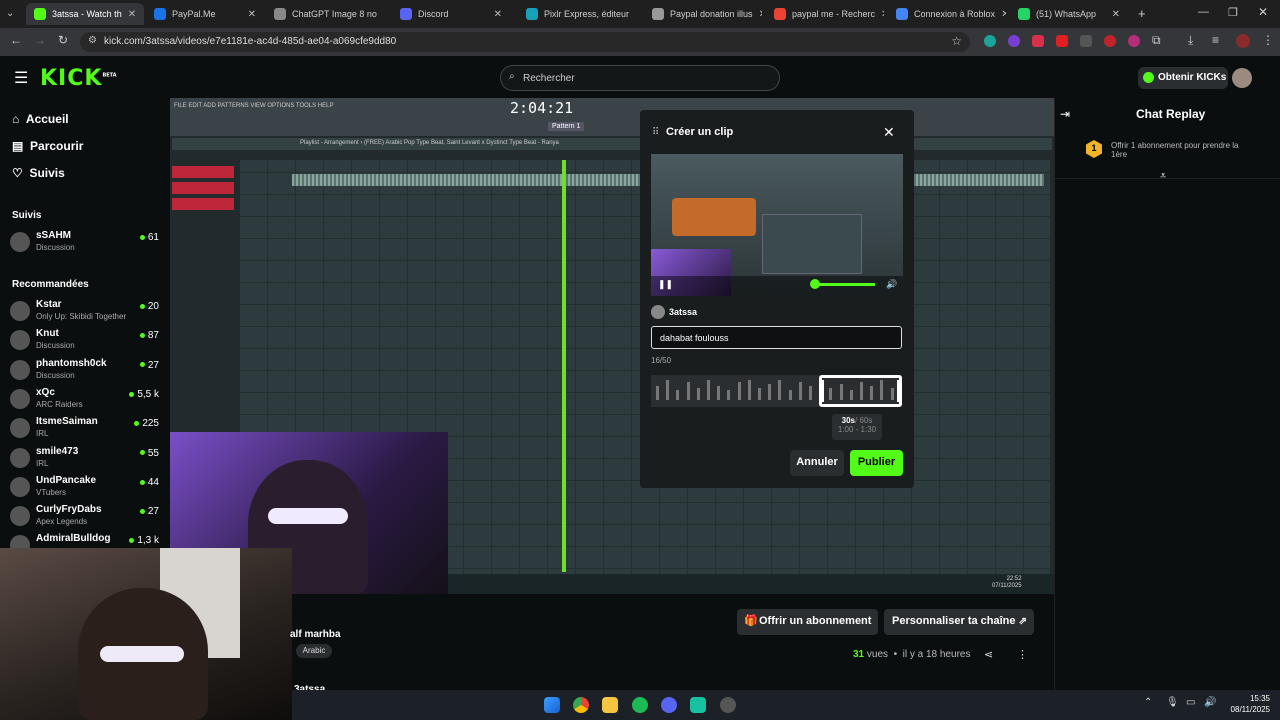  I want to click on profile-avatar, so click(1243, 41).